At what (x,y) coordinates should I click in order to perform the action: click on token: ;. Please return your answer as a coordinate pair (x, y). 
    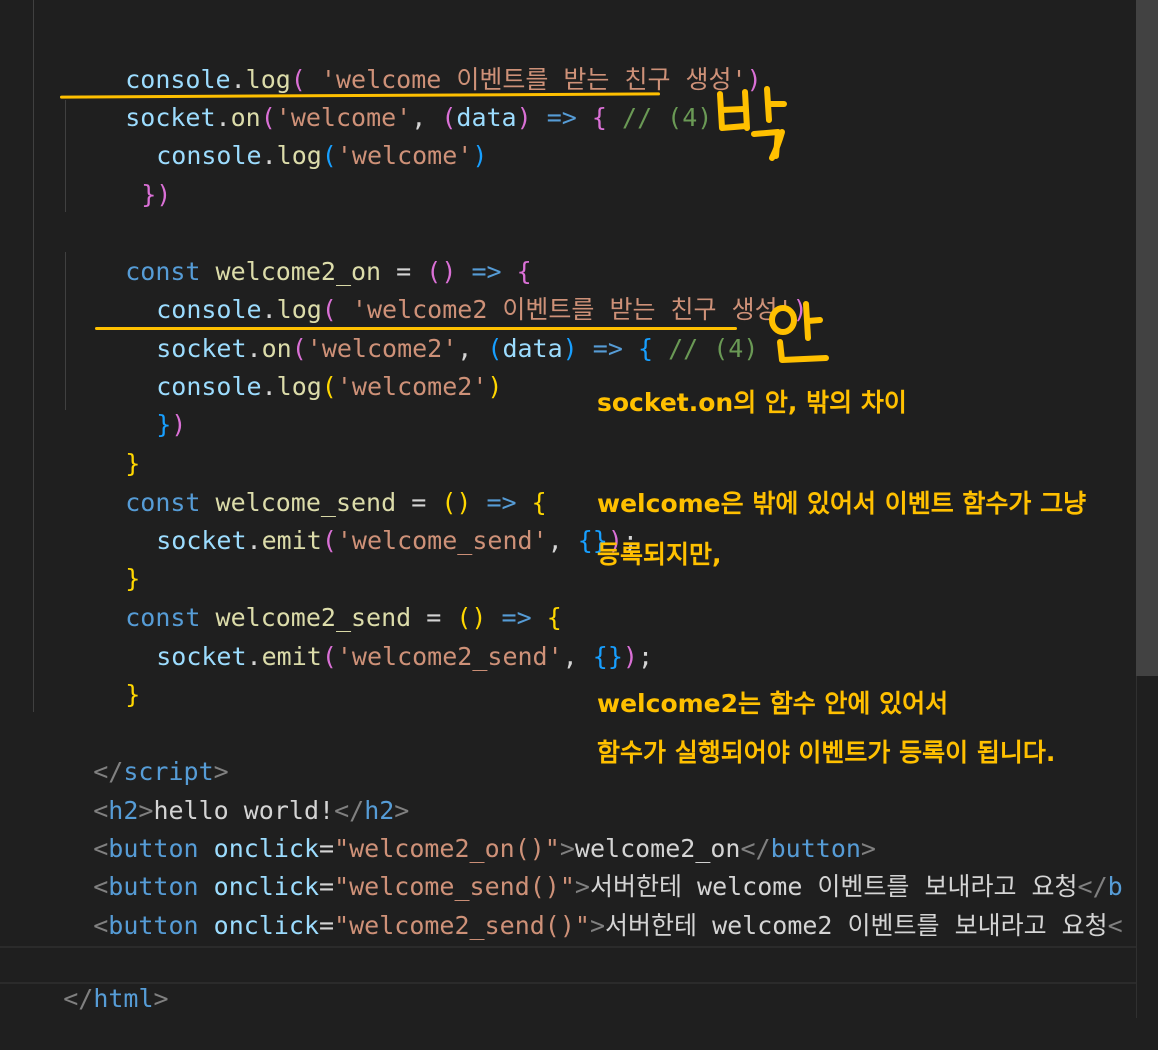
    Looking at the image, I should click on (645, 656).